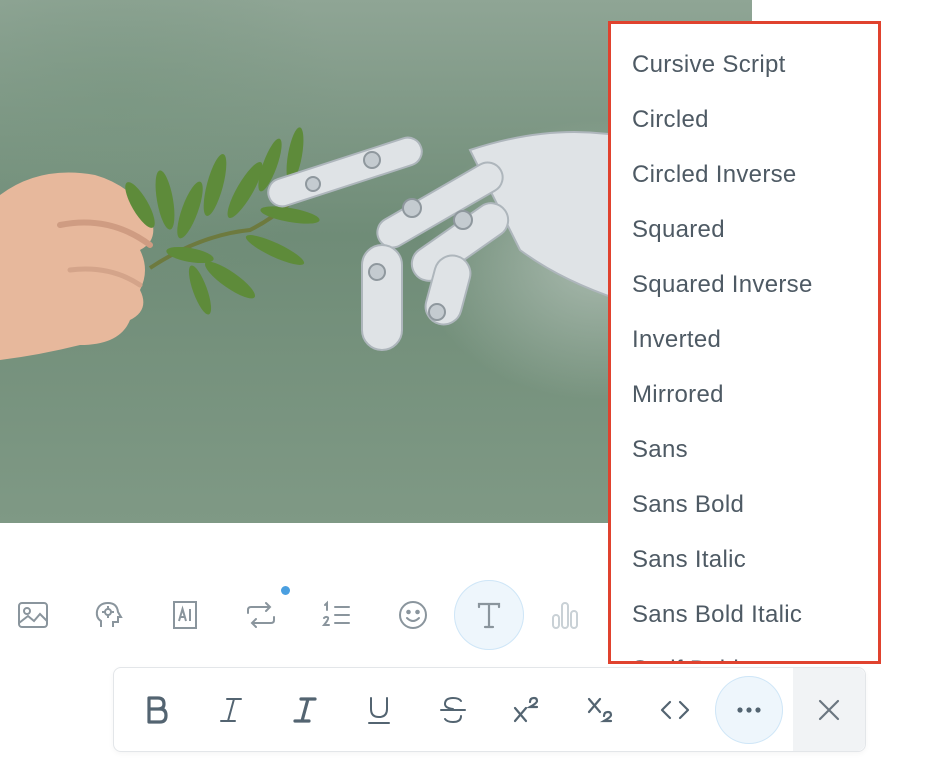 The width and height of the screenshot is (930, 774). What do you see at coordinates (744, 559) in the screenshot?
I see `menu-item-sans-italic: Sans Italic` at bounding box center [744, 559].